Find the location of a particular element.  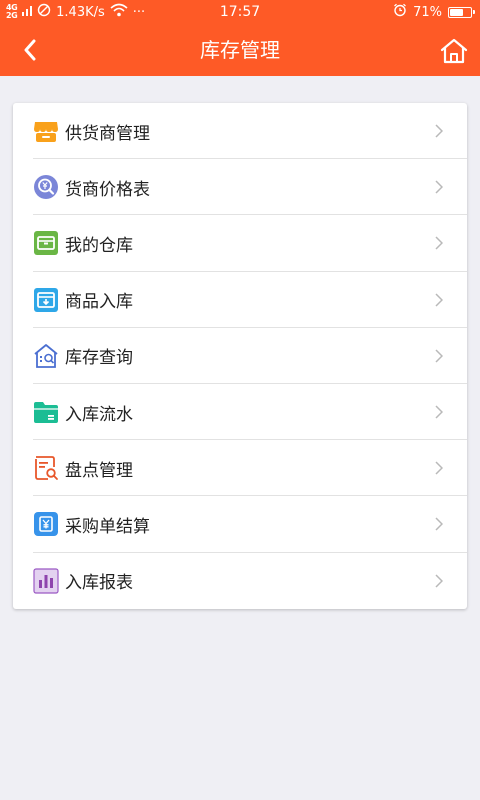

stock-search-house-icon is located at coordinates (46, 356).